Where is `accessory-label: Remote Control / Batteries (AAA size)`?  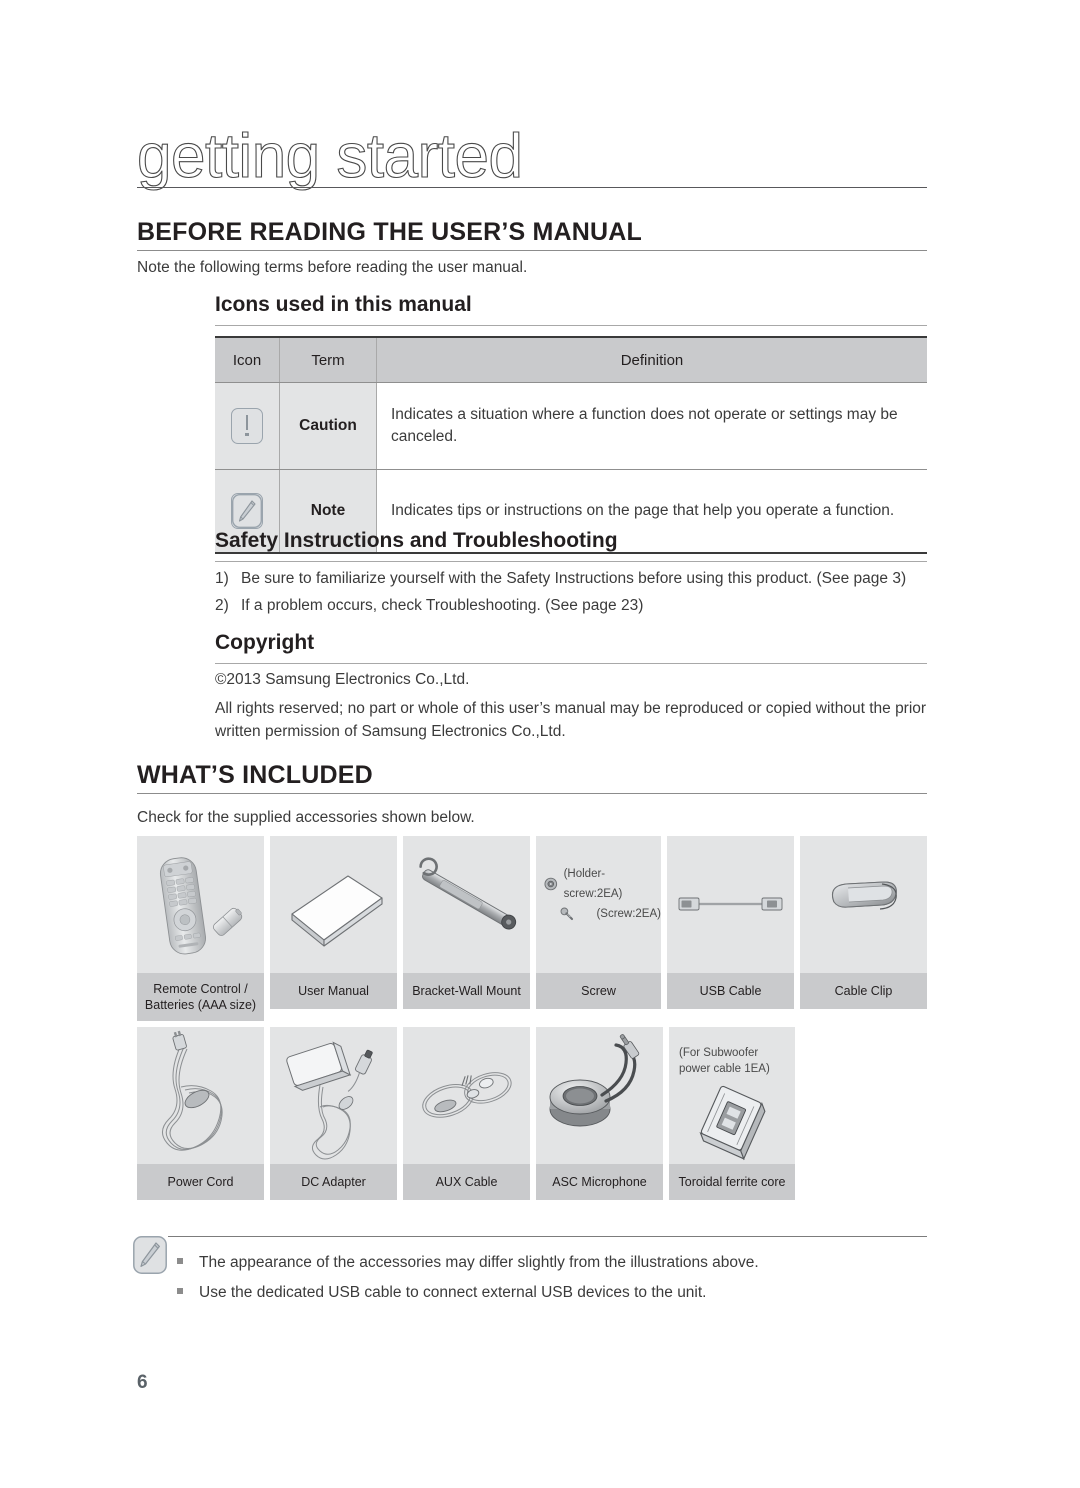 accessory-label: Remote Control / Batteries (AAA size) is located at coordinates (200, 997).